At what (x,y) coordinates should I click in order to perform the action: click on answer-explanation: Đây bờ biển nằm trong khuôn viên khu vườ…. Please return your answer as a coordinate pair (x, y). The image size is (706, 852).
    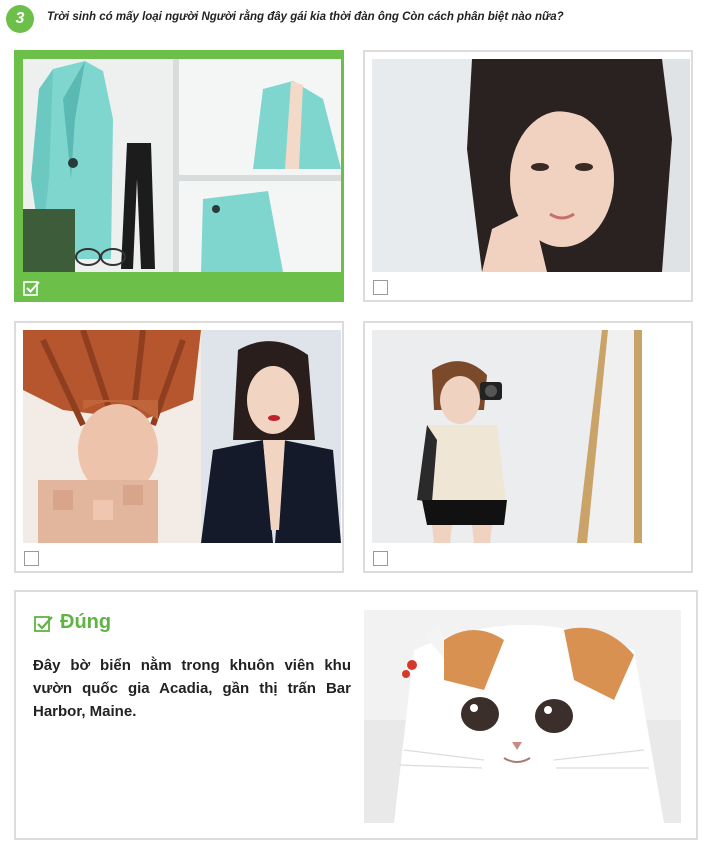
    Looking at the image, I should click on (192, 688).